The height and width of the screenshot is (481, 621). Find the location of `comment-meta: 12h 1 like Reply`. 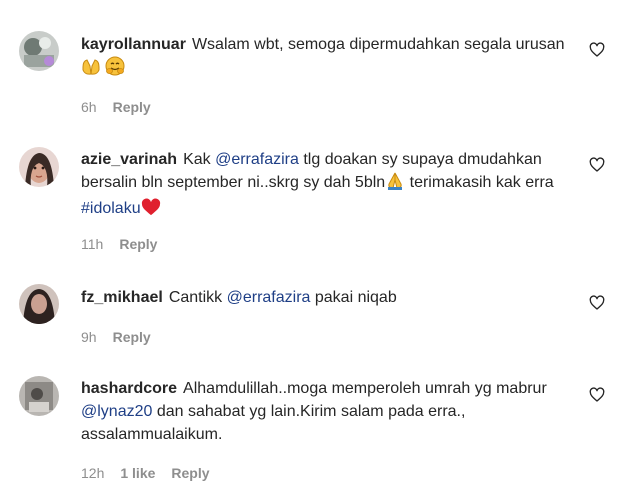

comment-meta: 12h 1 like Reply is located at coordinates (145, 473).